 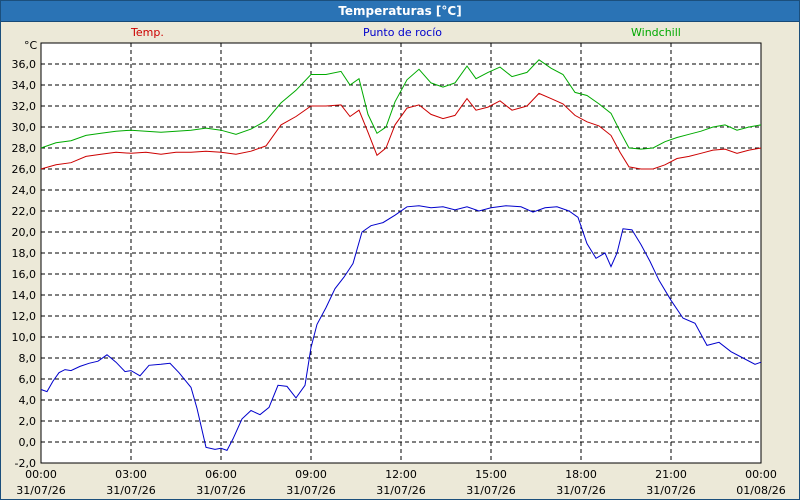 I want to click on y-tick-label: 12,0, so click(x=24, y=316).